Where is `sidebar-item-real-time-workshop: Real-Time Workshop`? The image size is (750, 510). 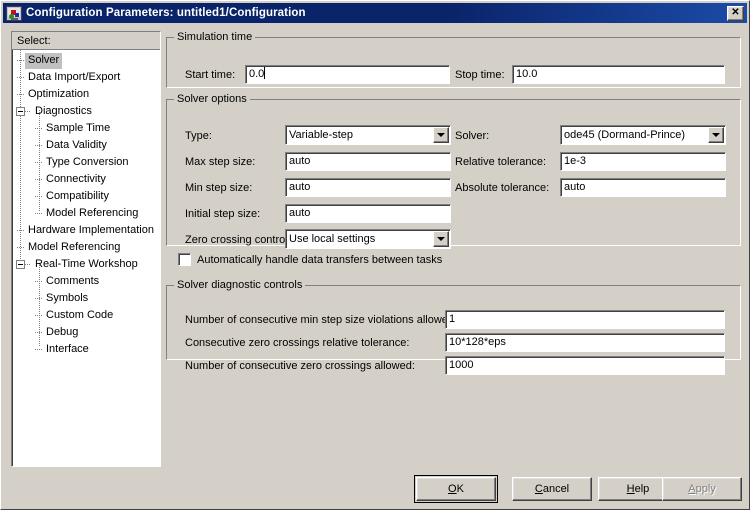
sidebar-item-real-time-workshop: Real-Time Workshop is located at coordinates (86, 264).